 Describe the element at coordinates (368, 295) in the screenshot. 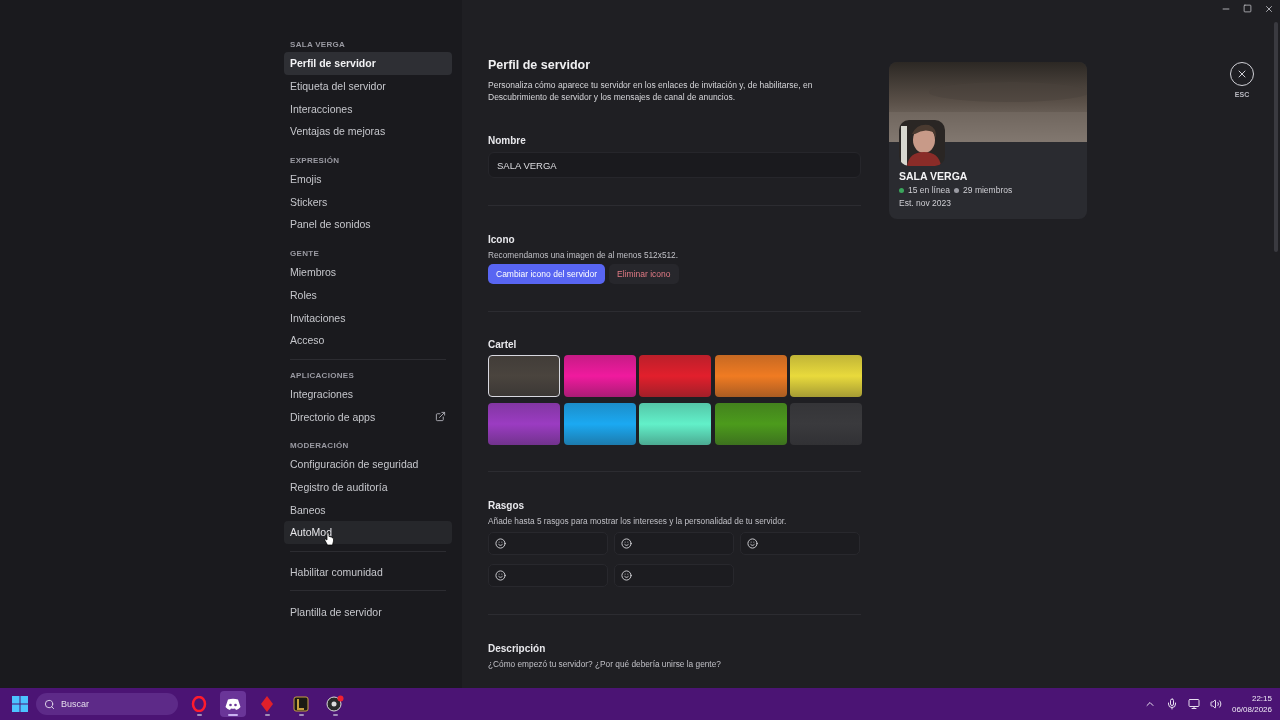

I see `sidebar-item: Roles` at that location.